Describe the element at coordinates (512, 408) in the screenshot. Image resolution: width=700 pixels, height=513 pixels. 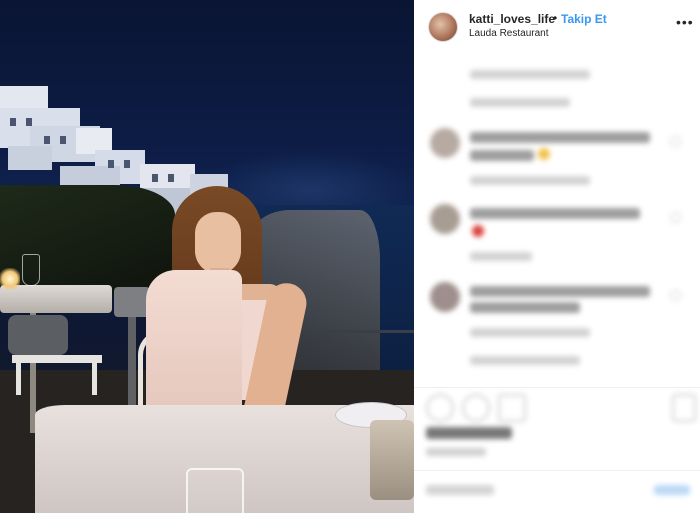
I see `share-icon` at that location.